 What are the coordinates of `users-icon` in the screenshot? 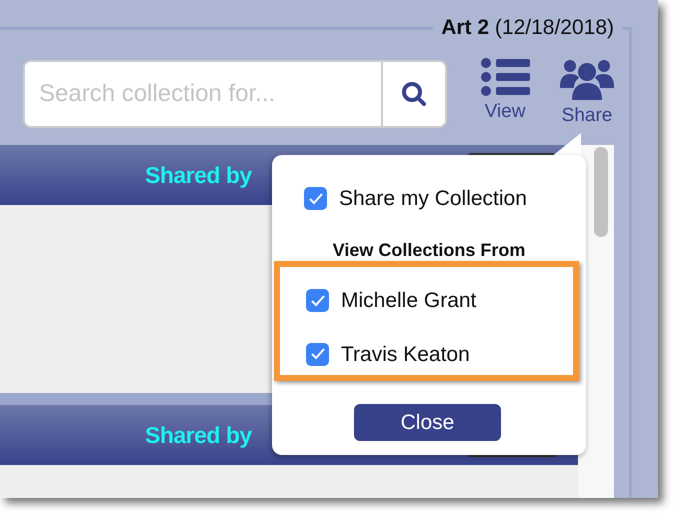 It's located at (587, 79).